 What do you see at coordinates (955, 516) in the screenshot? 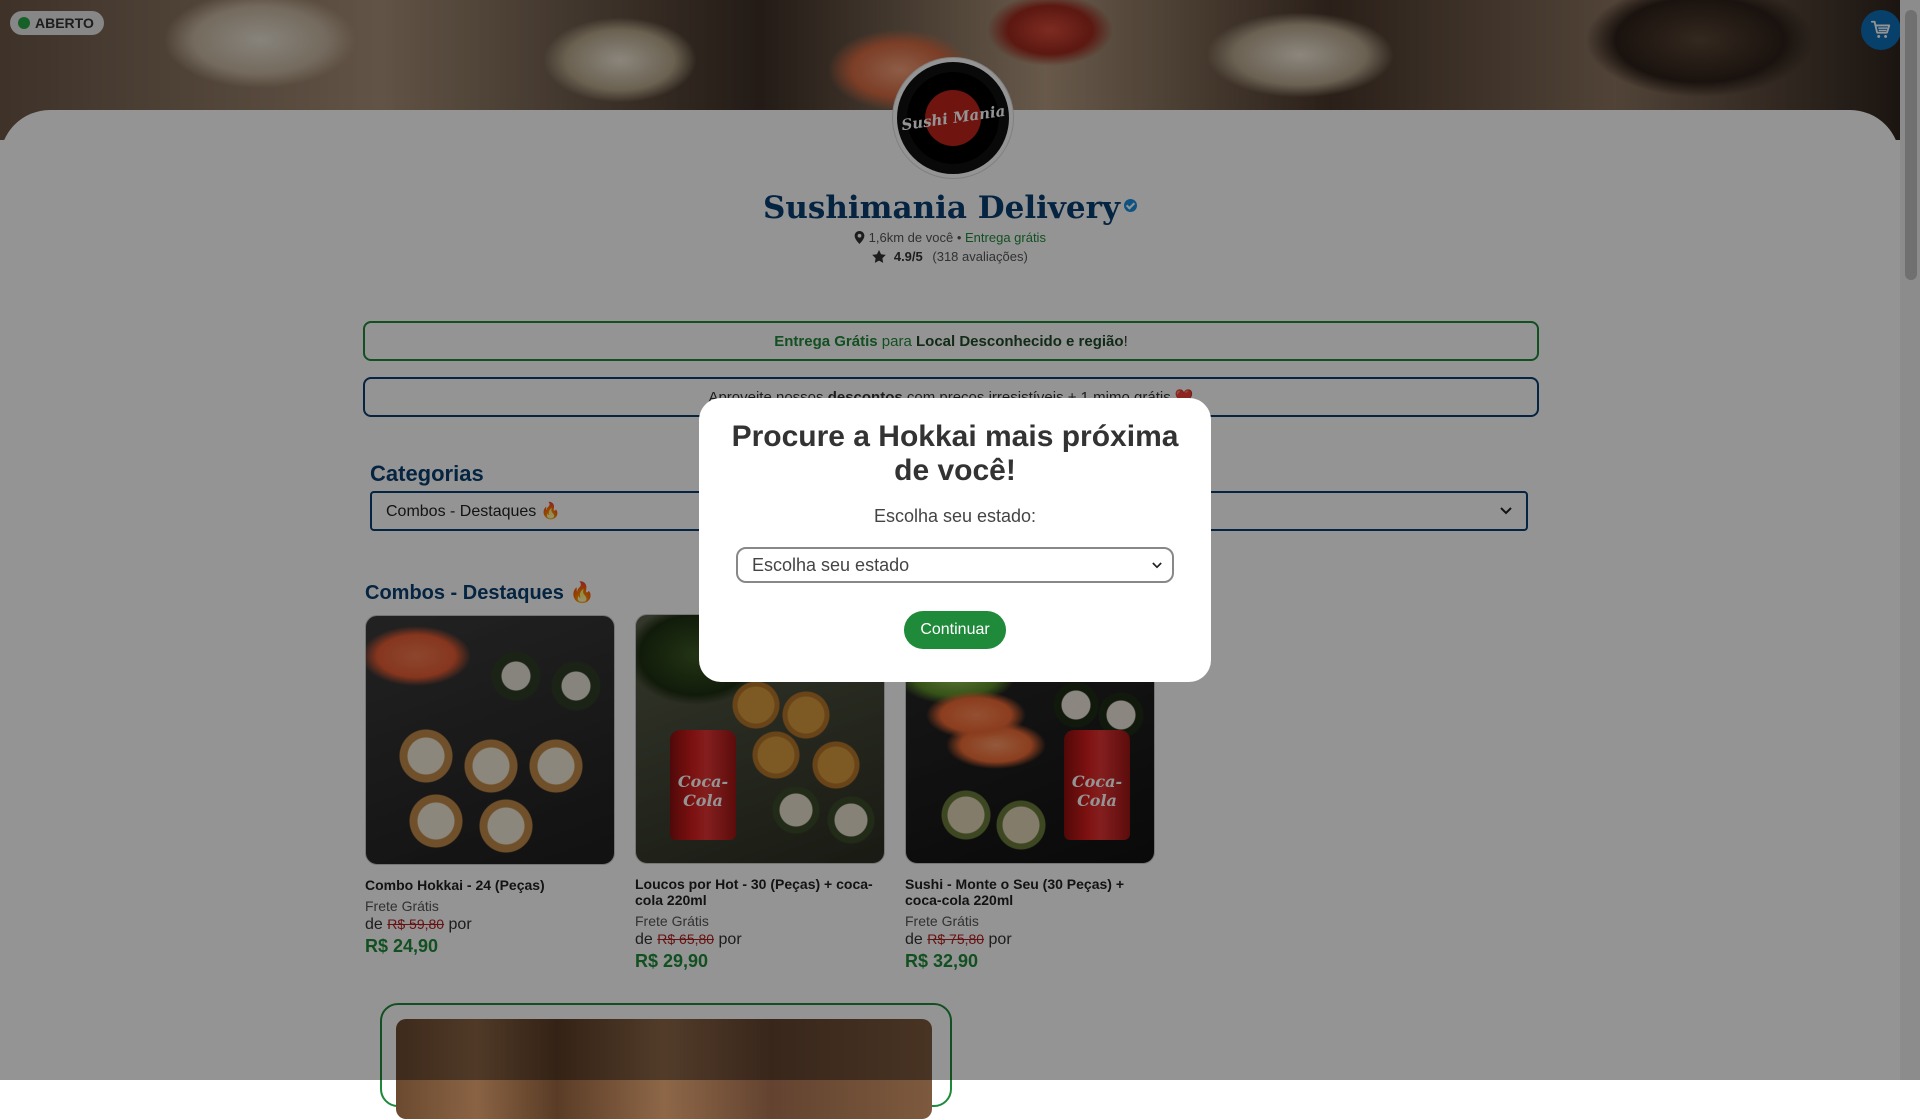
I see `modal-label: Escolha seu estado:` at bounding box center [955, 516].